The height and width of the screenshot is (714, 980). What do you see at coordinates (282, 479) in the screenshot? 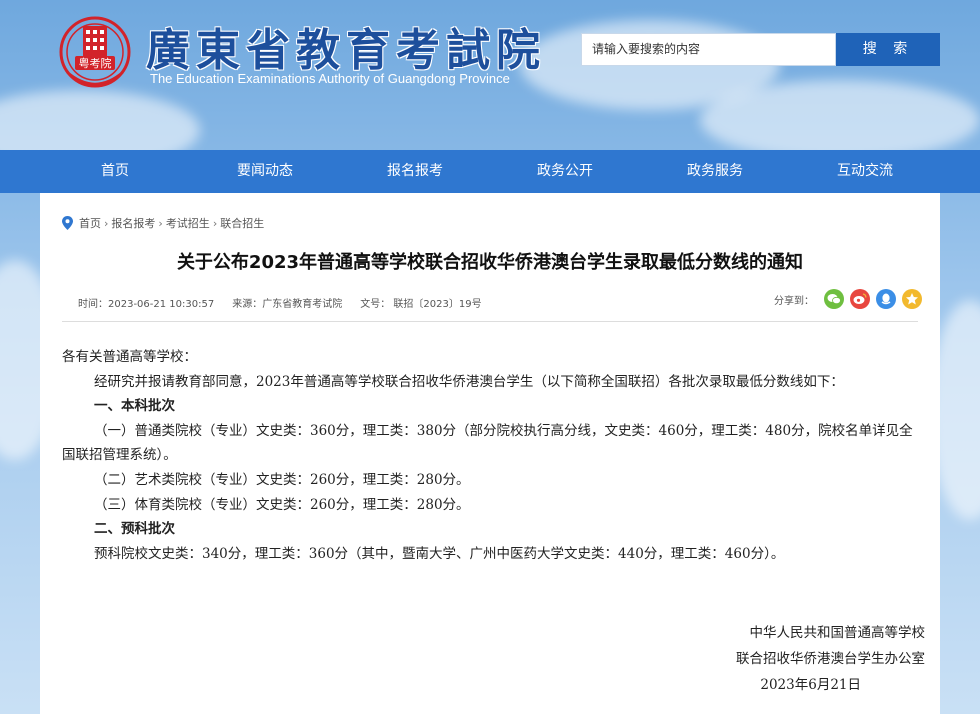
I see `paragraph-art-schools: （二）艺术类院校（专业）文史类：260分，理工类：280分。` at bounding box center [282, 479].